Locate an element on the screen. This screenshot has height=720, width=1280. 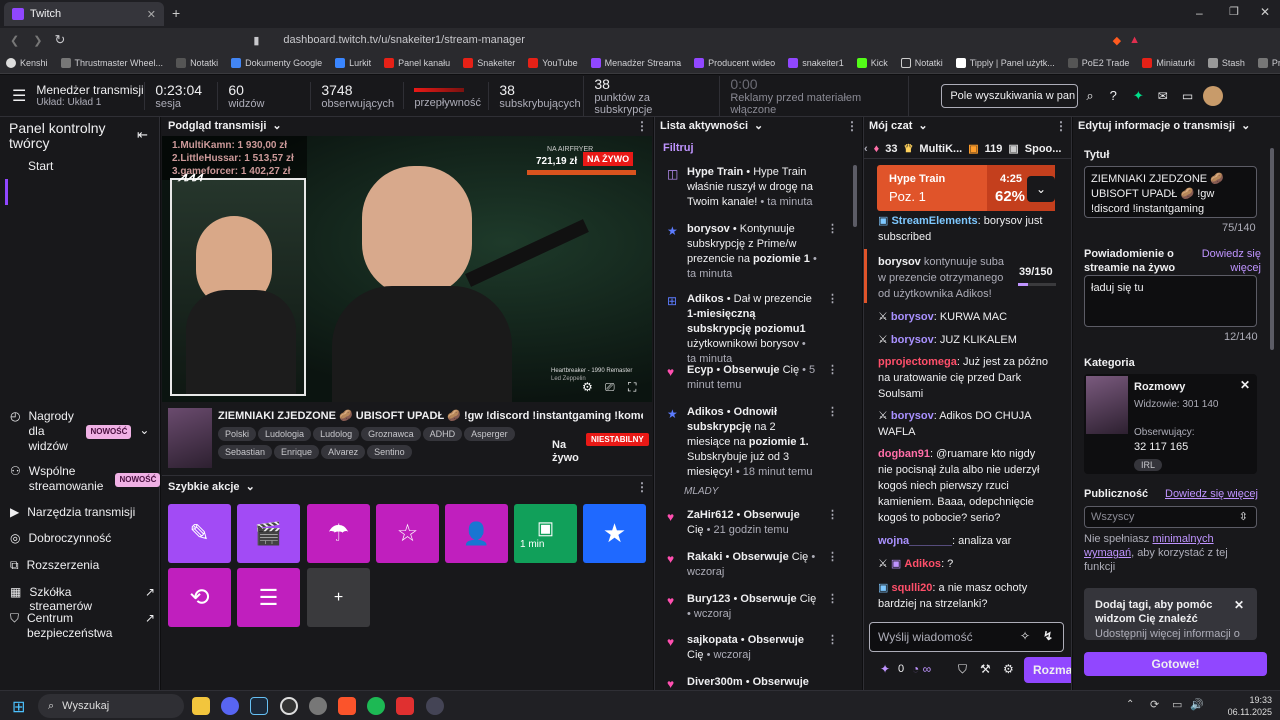
chat-input: Wyślij wiadomość is located at coordinates (966, 637).